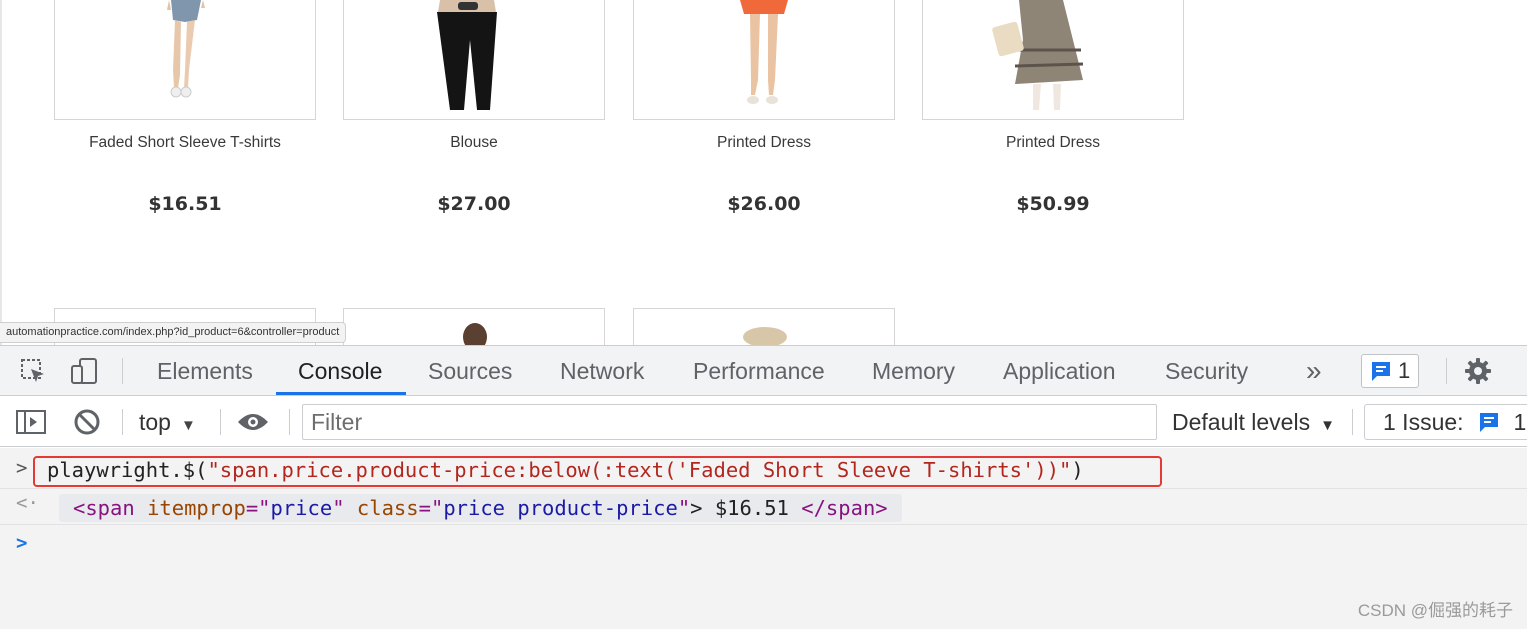 Image resolution: width=1527 pixels, height=629 pixels. Describe the element at coordinates (602, 371) in the screenshot. I see `tab-network: Network` at that location.